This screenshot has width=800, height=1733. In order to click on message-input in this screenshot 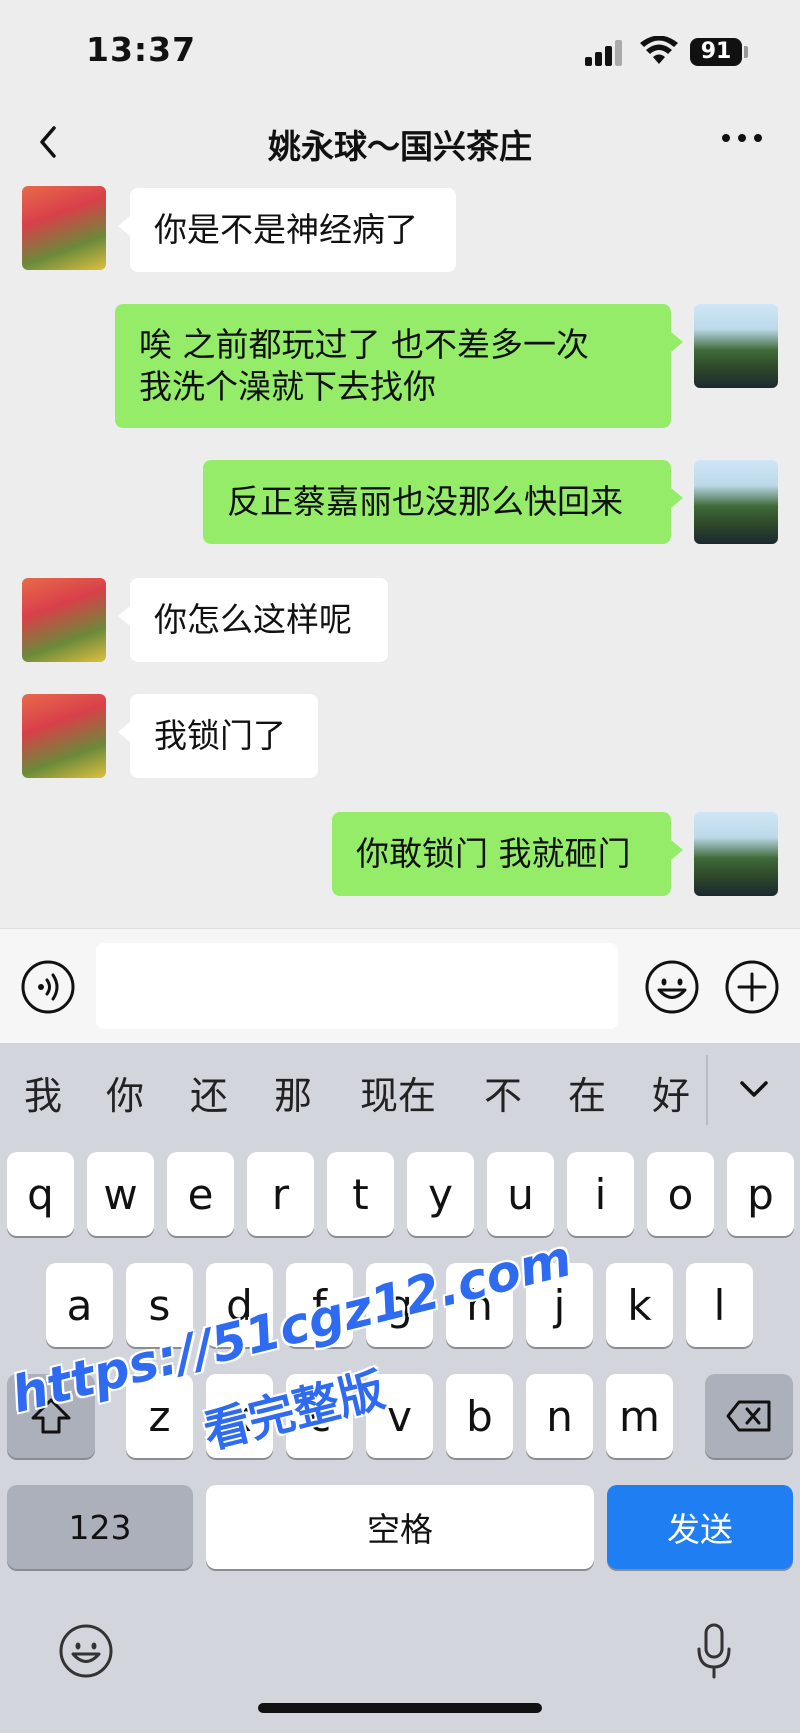, I will do `click(357, 986)`.